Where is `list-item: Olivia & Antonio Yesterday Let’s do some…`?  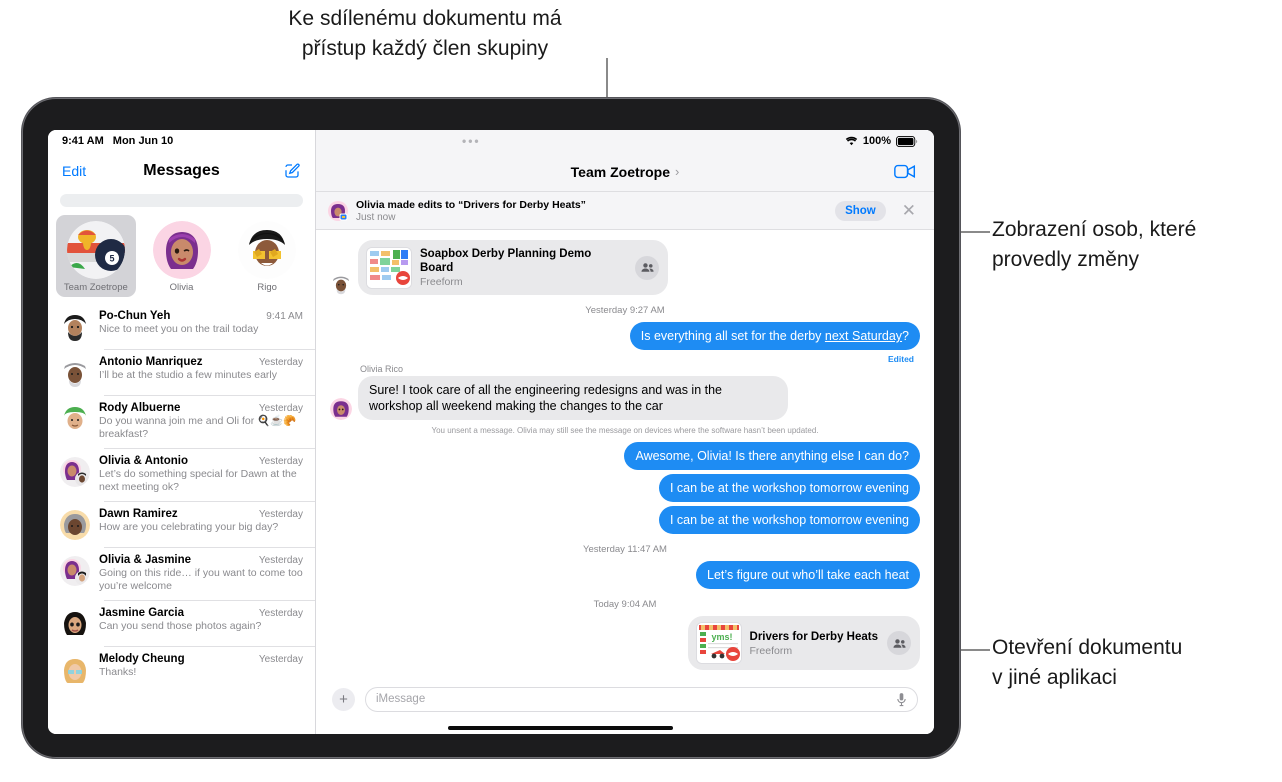
list-item: Olivia & Antonio Yesterday Let’s do some… is located at coordinates (181, 474).